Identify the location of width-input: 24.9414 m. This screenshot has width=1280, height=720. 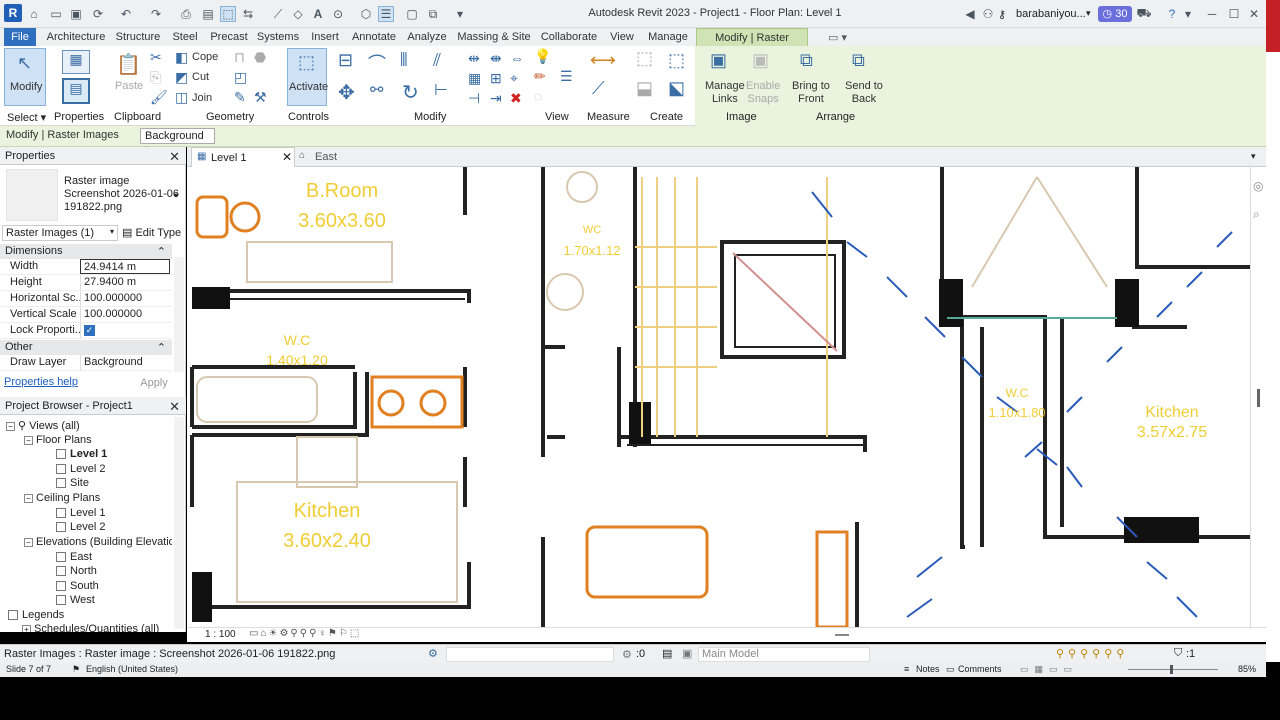
(125, 266).